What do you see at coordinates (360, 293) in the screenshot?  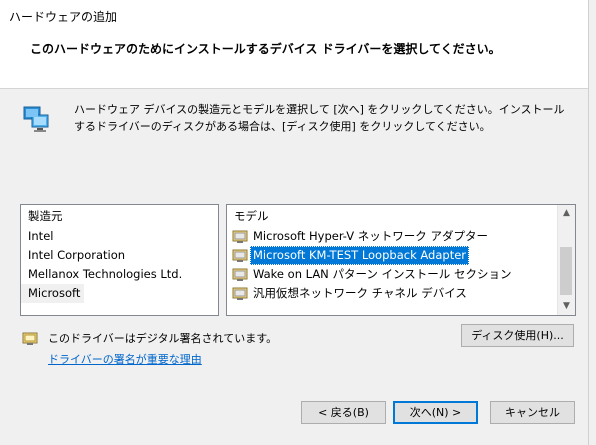 I see `model-item-label: 汎用仮想ネットワーク チャネル デバイス` at bounding box center [360, 293].